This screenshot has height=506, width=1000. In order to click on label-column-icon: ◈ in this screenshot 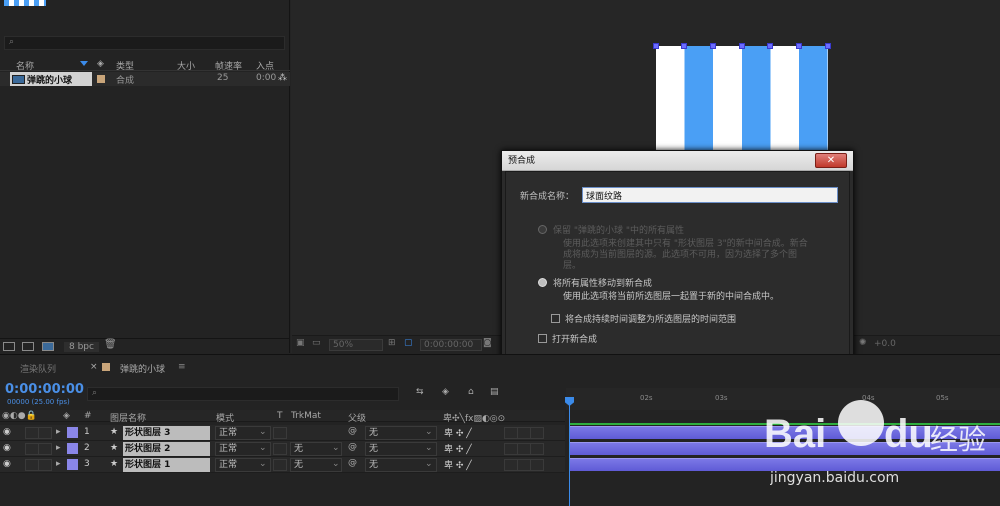, I will do `click(66, 416)`.